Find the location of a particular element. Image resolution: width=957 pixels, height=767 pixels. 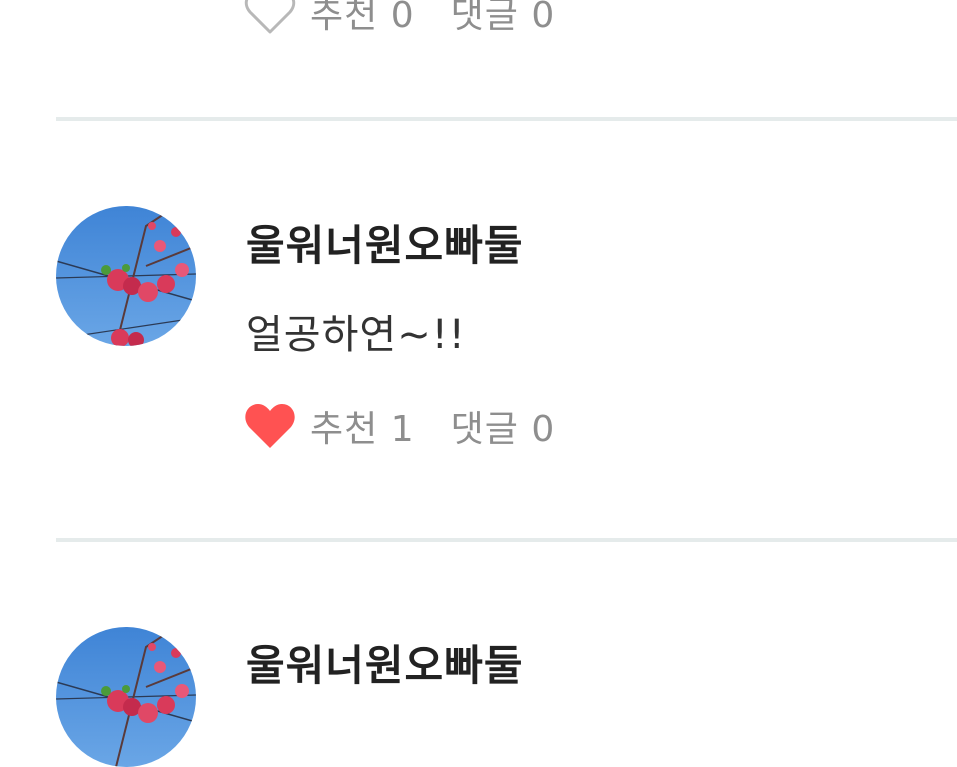

like-count: 추천 1 is located at coordinates (362, 426).